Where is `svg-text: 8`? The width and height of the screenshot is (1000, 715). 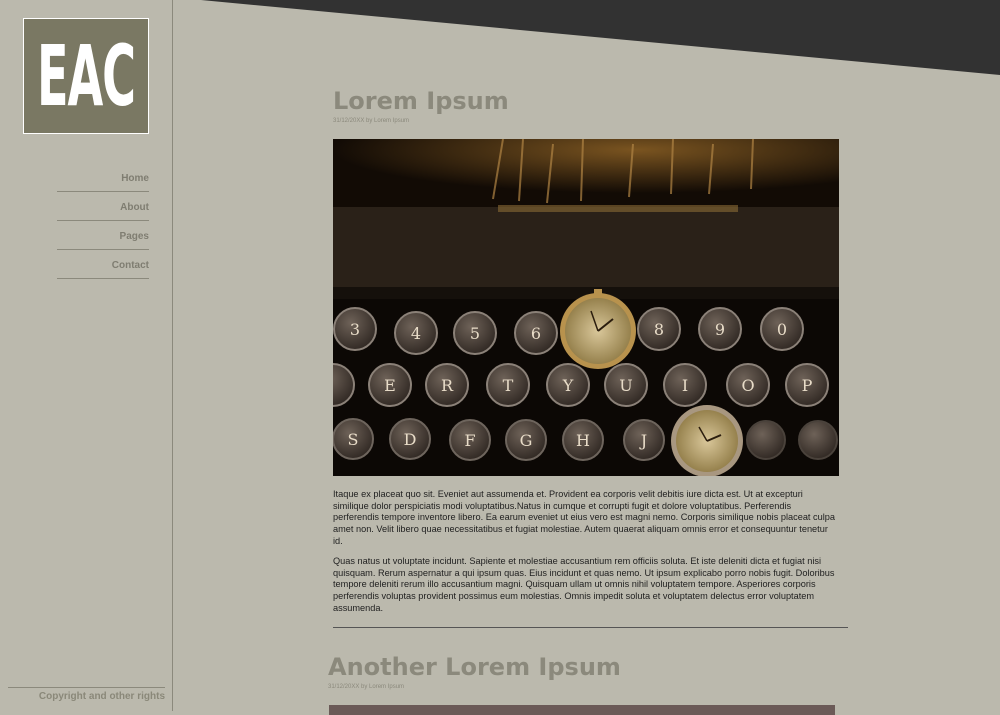
svg-text: 8 is located at coordinates (659, 329).